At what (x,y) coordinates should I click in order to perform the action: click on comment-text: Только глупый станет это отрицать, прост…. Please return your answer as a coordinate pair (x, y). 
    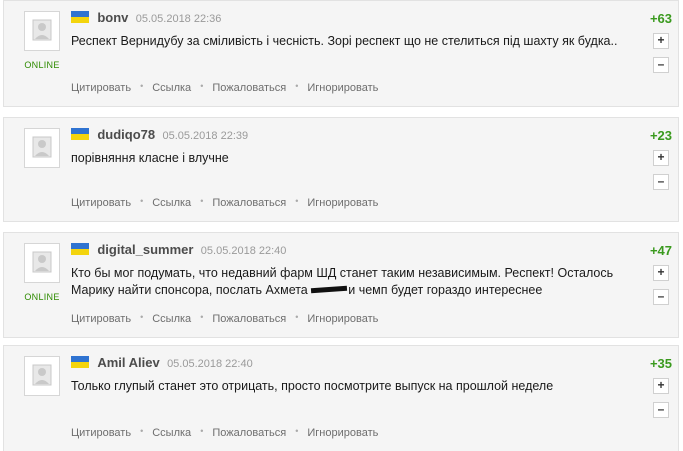
    Looking at the image, I should click on (312, 386).